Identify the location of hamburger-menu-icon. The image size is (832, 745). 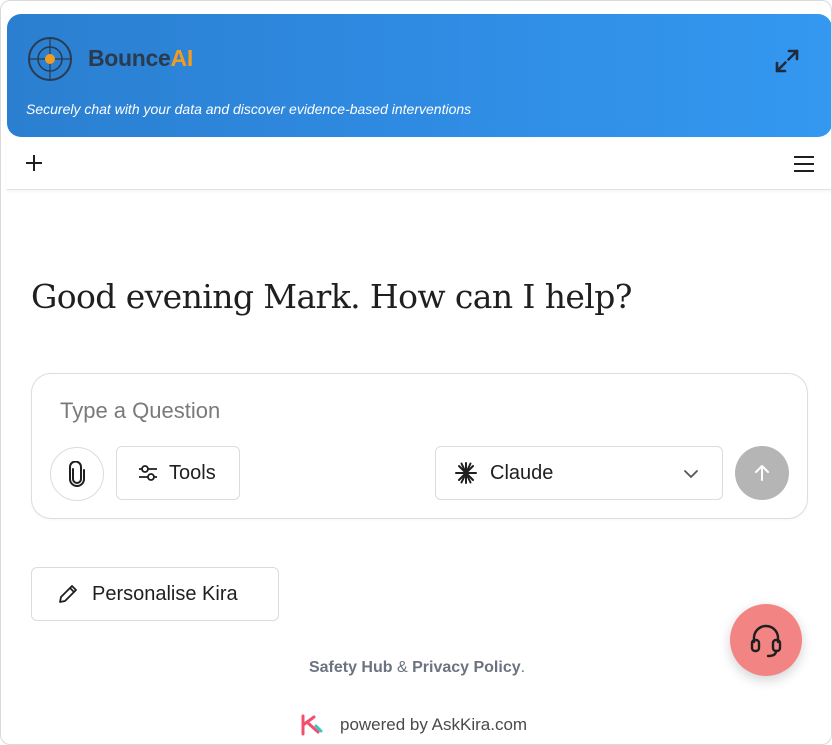
(804, 164).